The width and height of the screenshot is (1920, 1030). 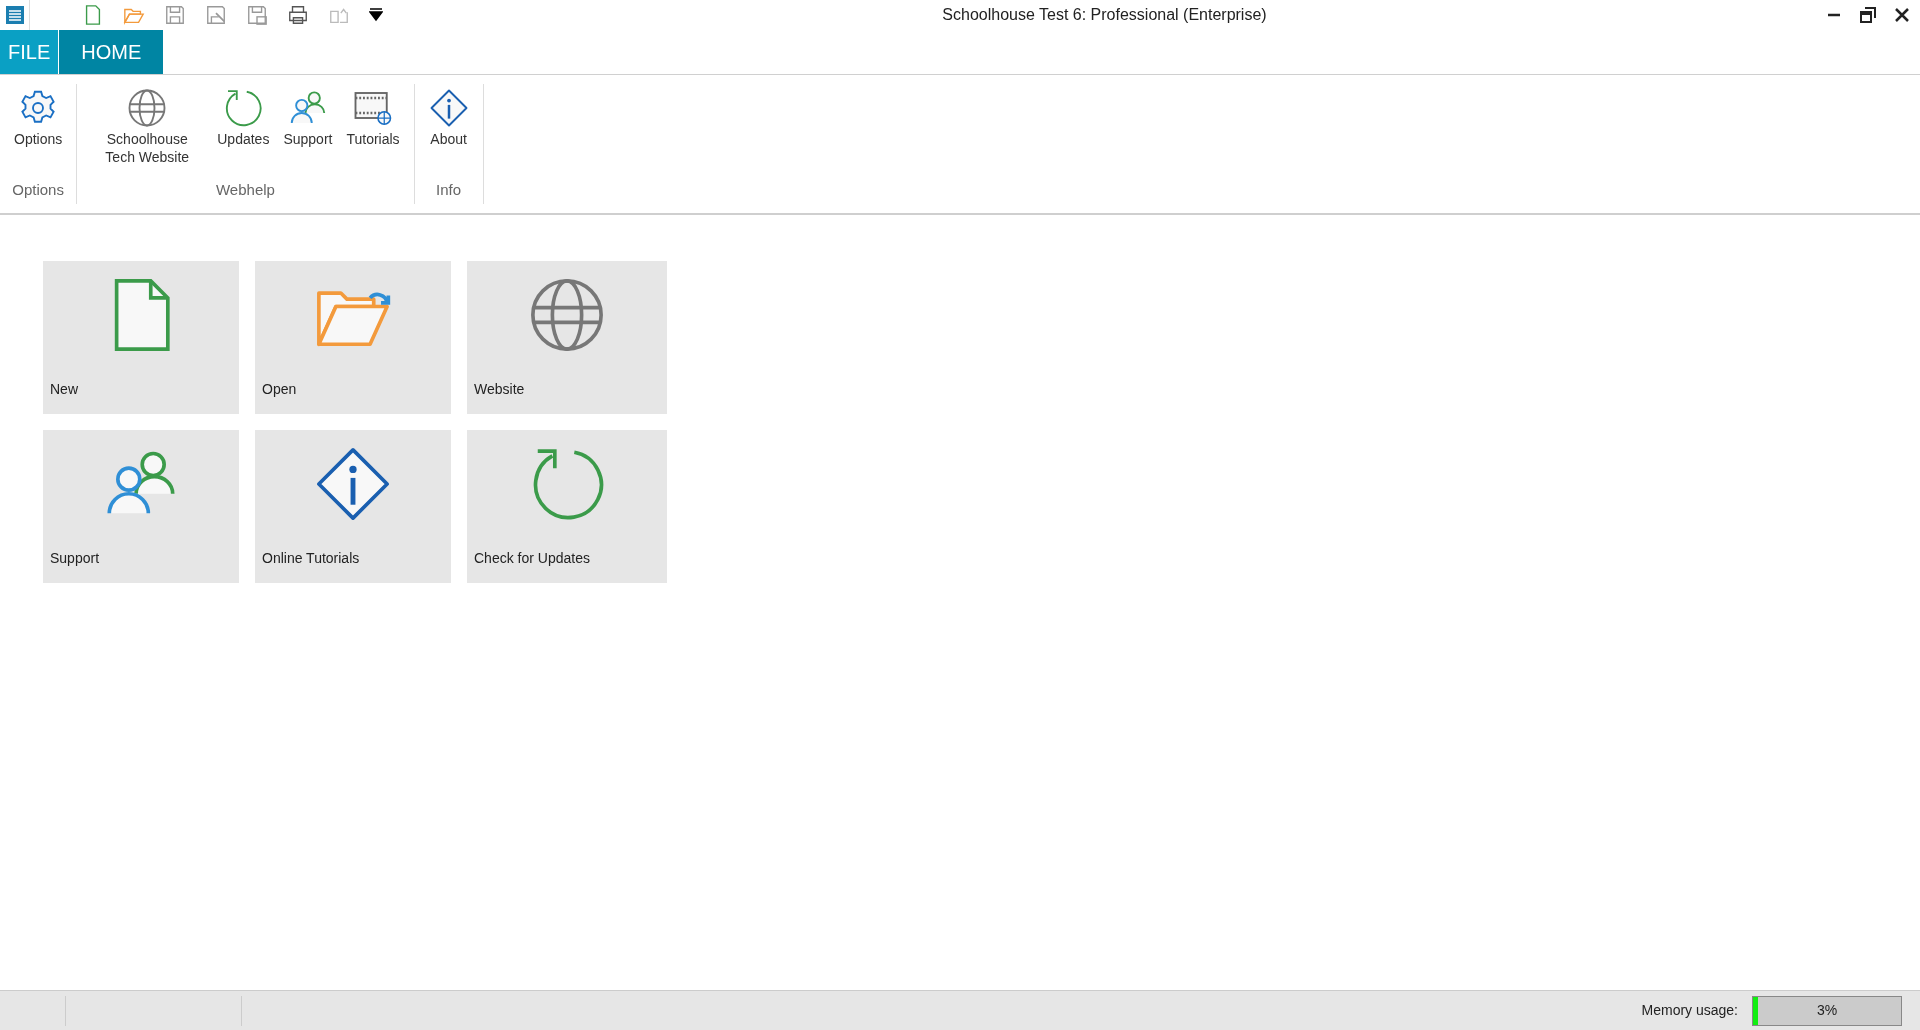 What do you see at coordinates (141, 337) in the screenshot?
I see `launch-tile: New` at bounding box center [141, 337].